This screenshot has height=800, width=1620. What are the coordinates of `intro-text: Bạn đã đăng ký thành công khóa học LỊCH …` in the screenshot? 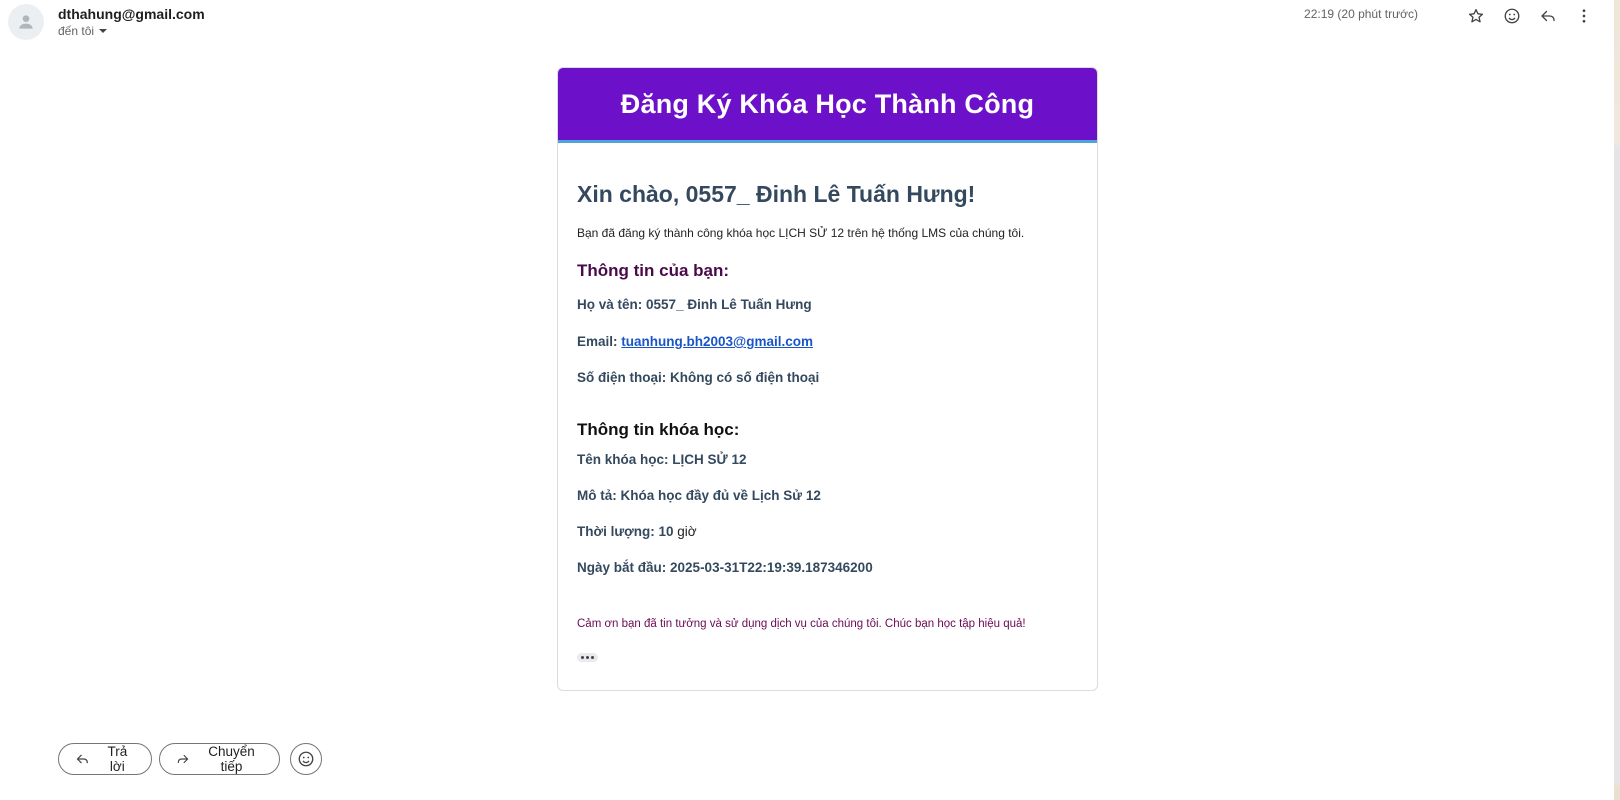 It's located at (801, 233).